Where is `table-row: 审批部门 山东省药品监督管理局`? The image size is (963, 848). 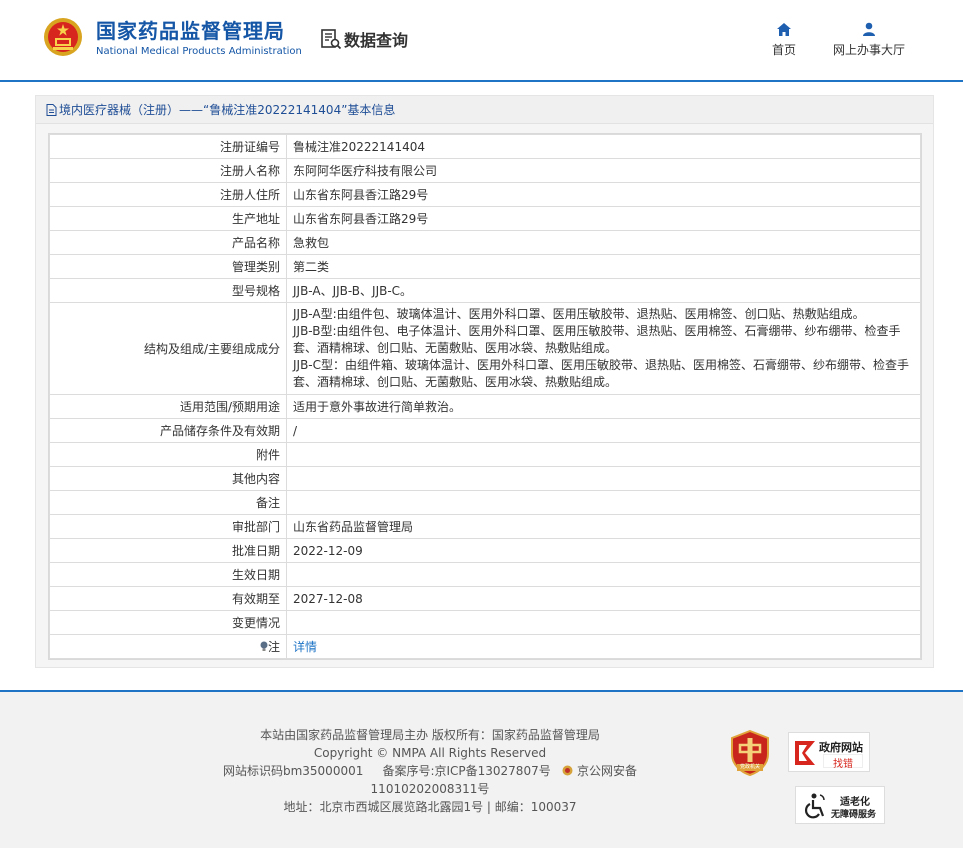
table-row: 审批部门 山东省药品监督管理局 is located at coordinates (485, 526).